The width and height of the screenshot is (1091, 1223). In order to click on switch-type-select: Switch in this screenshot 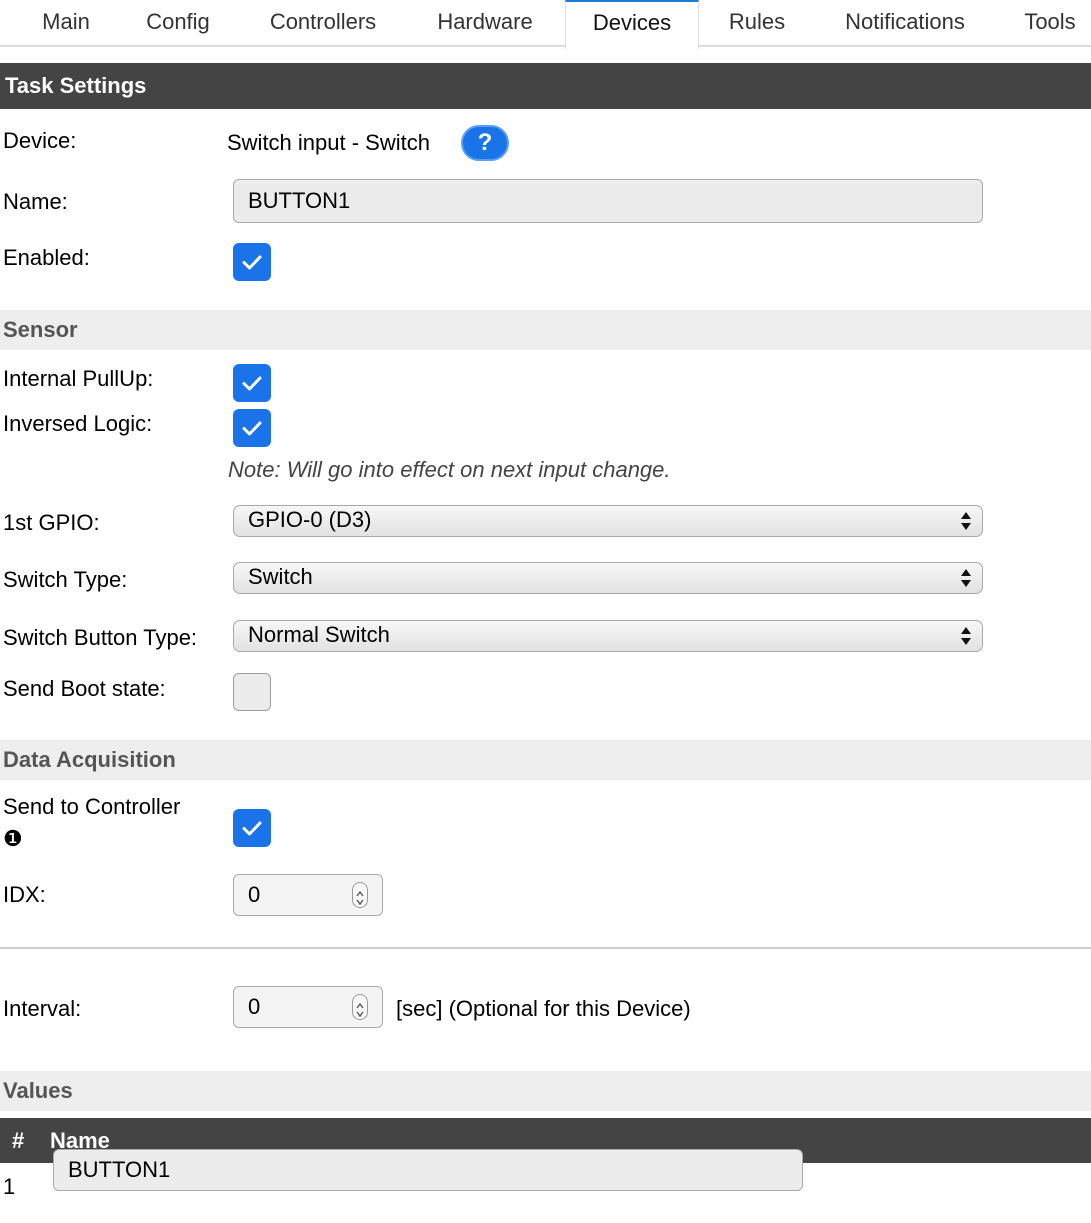, I will do `click(608, 578)`.